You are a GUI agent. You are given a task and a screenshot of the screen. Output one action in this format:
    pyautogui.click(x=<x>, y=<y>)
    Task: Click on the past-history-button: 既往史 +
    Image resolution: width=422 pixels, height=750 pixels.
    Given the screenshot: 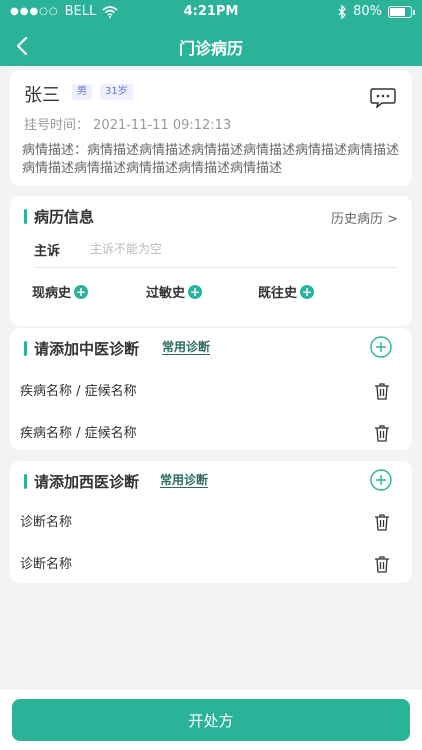 What is the action you would take?
    pyautogui.click(x=286, y=291)
    